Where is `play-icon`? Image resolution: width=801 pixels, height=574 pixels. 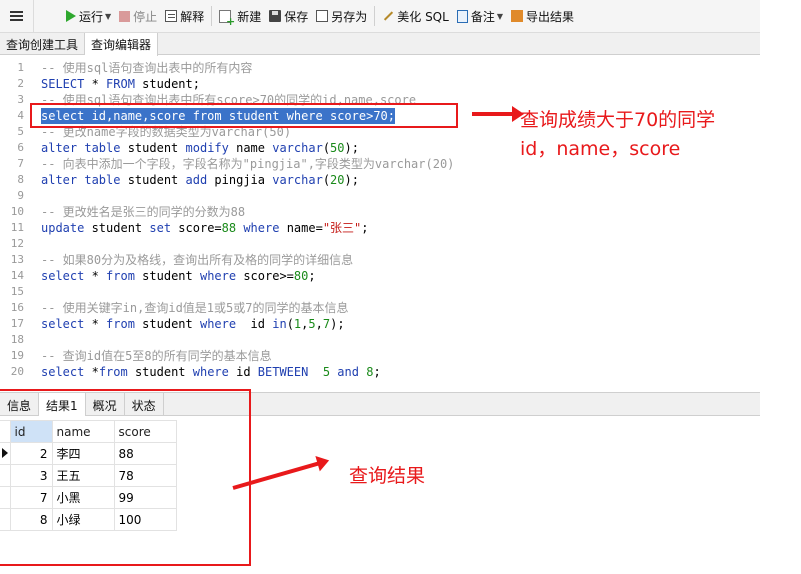
play-icon is located at coordinates (71, 16).